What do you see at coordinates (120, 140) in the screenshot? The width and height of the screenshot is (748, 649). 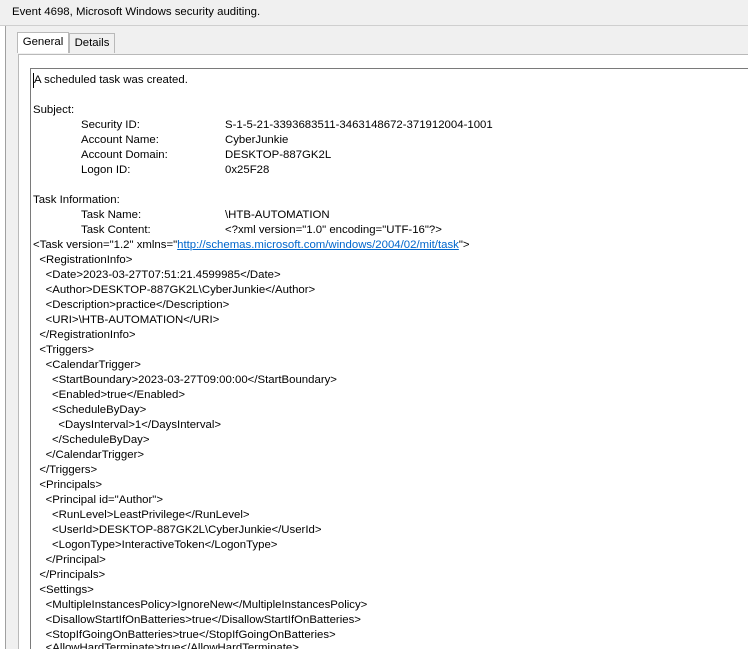 I see `account-name-label: Account Name:` at bounding box center [120, 140].